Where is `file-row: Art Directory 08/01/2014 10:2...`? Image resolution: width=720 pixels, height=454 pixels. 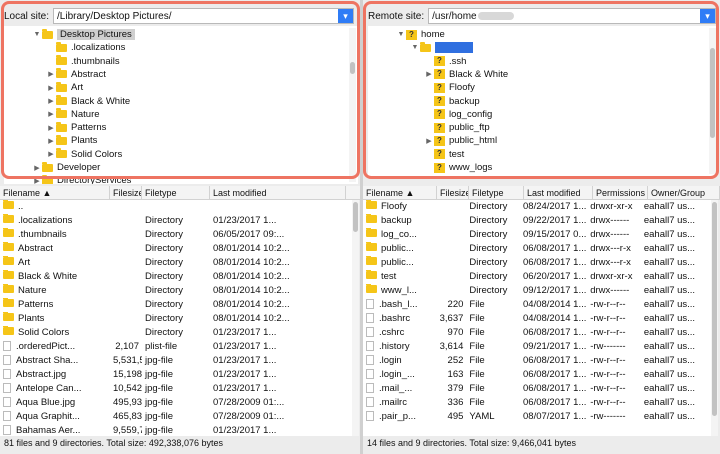 file-row: Art Directory 08/01/2014 10:2... is located at coordinates (176, 263).